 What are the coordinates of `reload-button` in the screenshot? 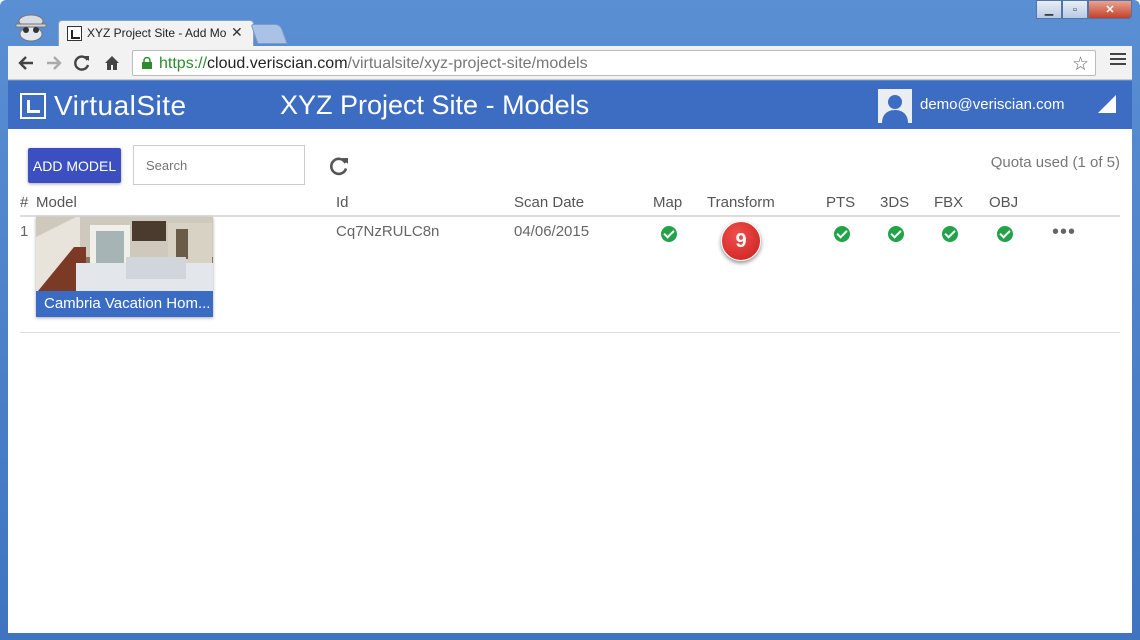 It's located at (82, 63).